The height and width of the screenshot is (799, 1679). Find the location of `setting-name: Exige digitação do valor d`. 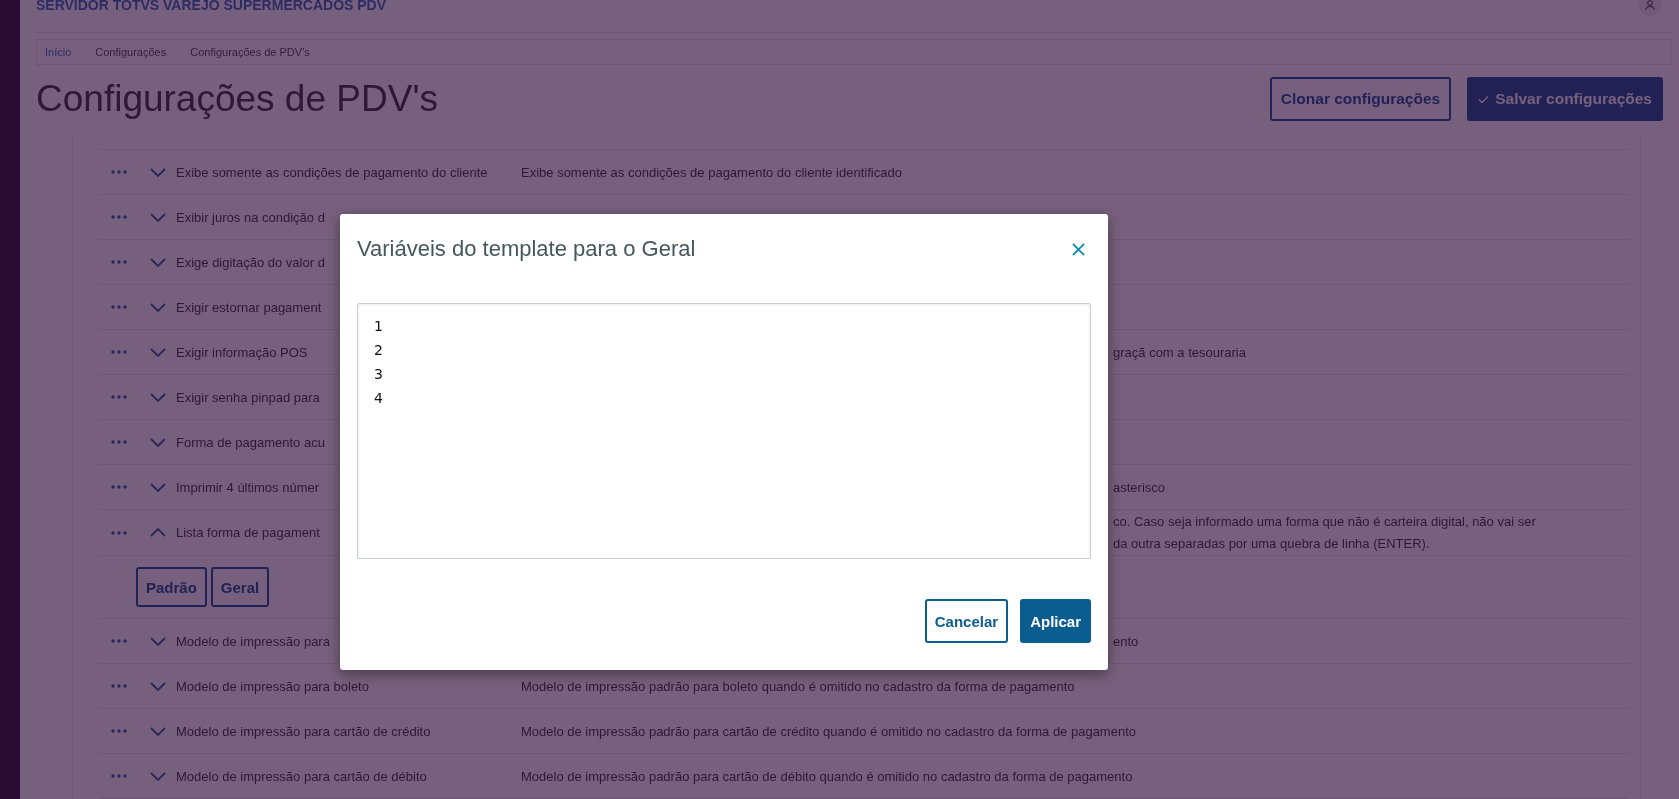

setting-name: Exige digitação do valor d is located at coordinates (250, 262).